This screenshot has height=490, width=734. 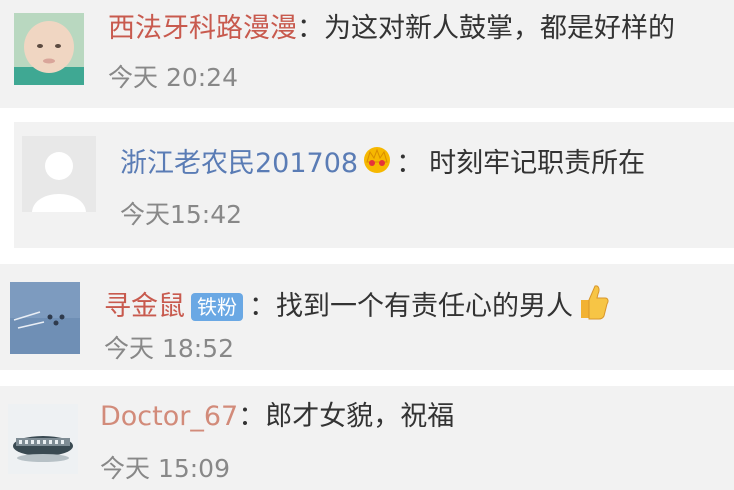 What do you see at coordinates (377, 163) in the screenshot?
I see `crown-icon` at bounding box center [377, 163].